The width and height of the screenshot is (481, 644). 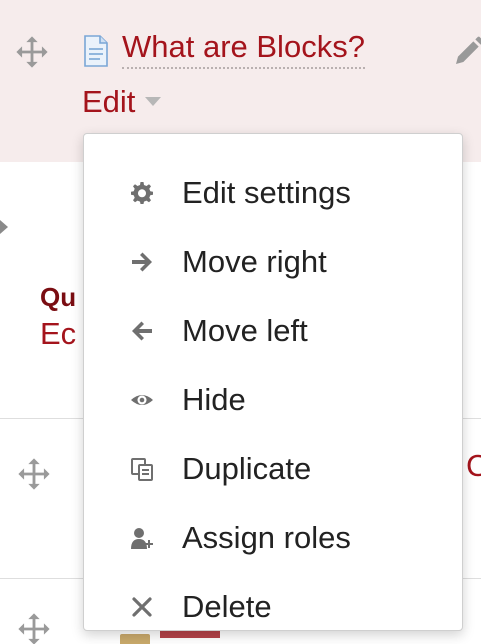 I want to click on activity-link-partial: C, so click(x=473, y=466).